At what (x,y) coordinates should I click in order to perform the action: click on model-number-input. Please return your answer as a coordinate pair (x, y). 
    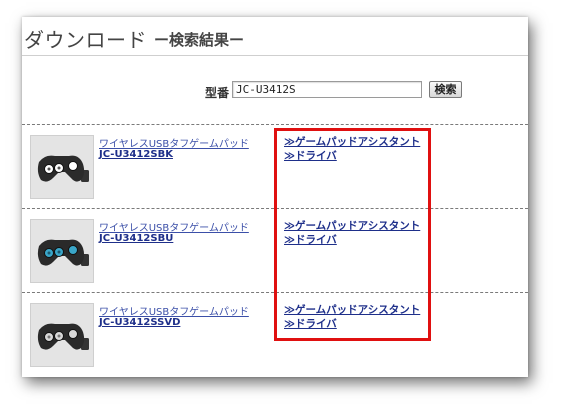
    Looking at the image, I should click on (327, 89).